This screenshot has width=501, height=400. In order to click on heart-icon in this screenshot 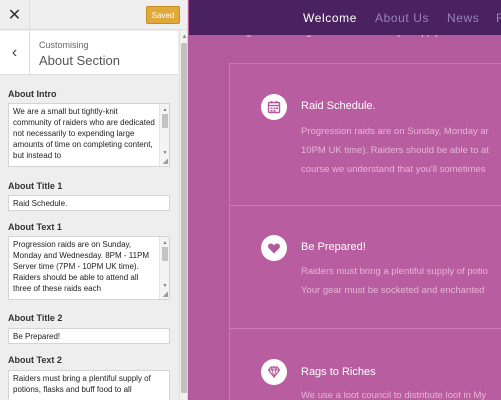, I will do `click(274, 248)`.